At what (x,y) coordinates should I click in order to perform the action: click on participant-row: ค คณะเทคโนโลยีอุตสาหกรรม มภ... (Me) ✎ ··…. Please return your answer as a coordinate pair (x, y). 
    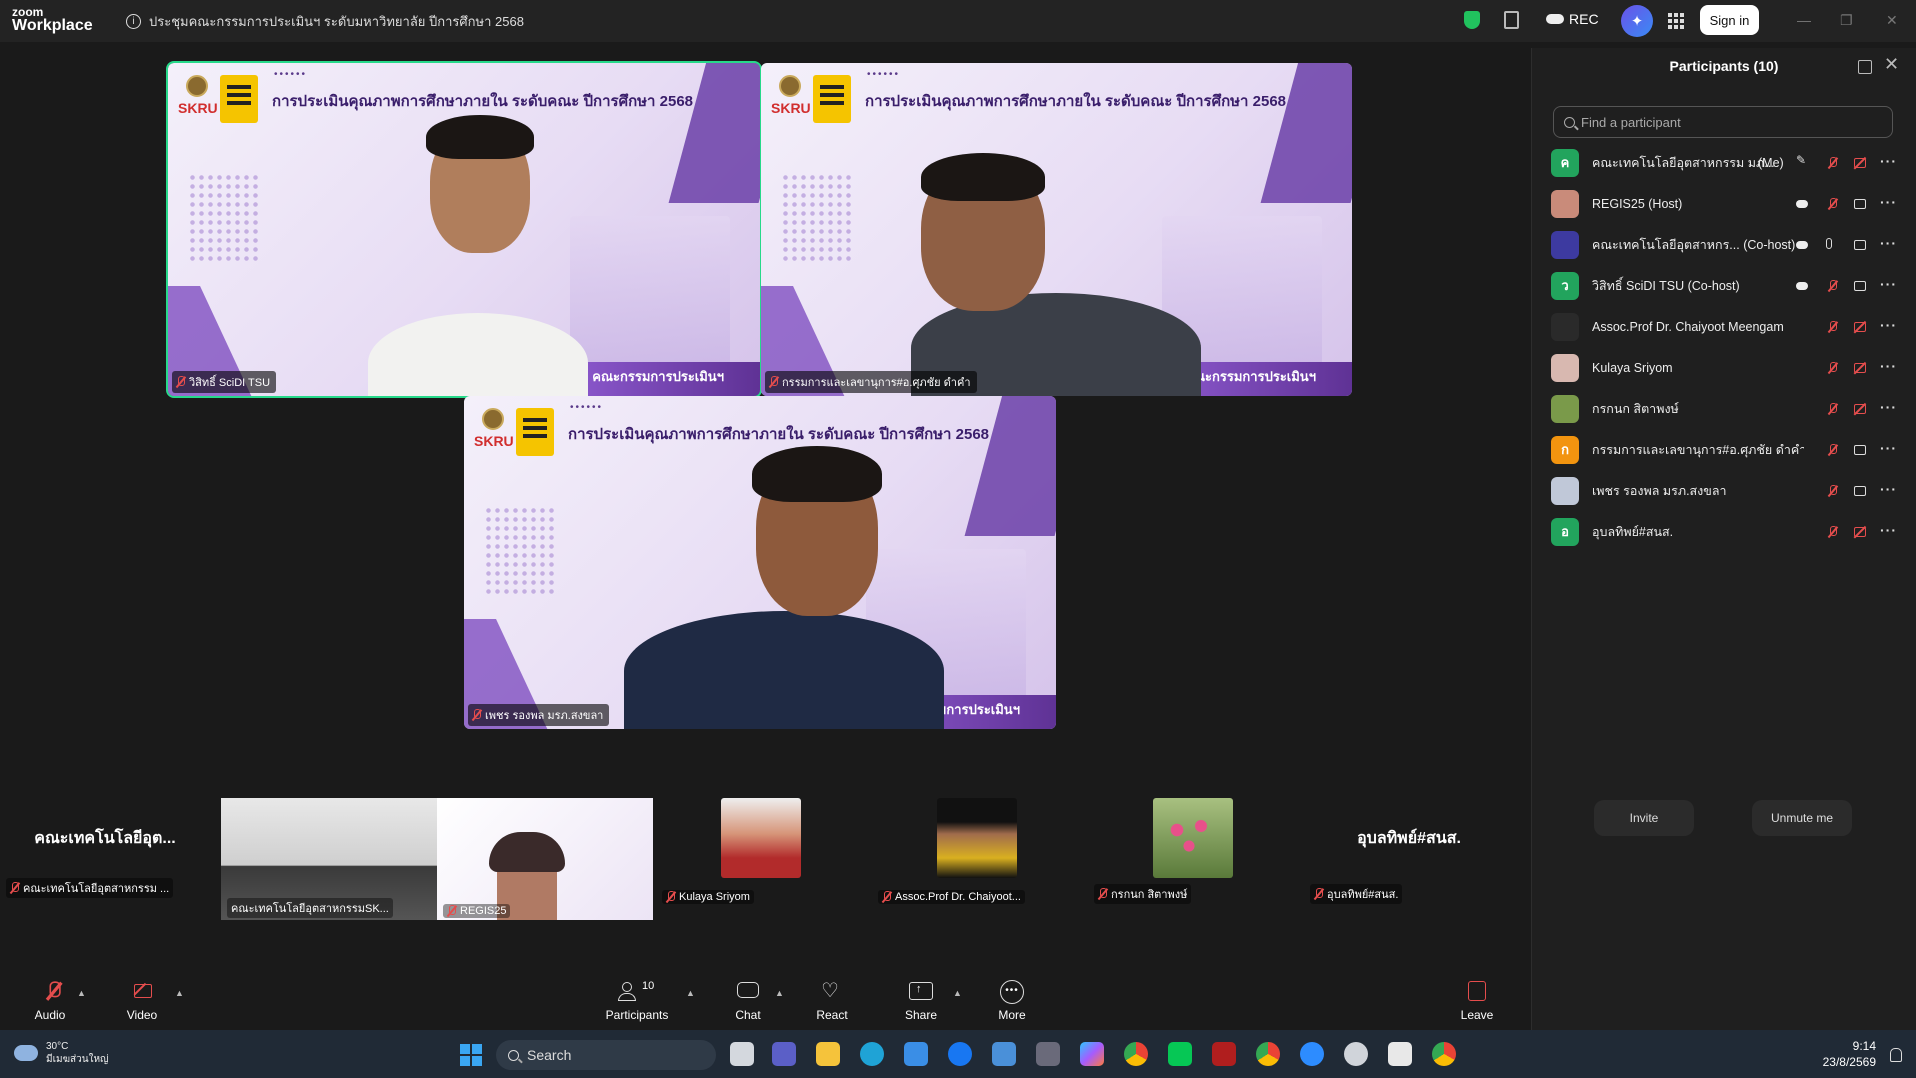
    Looking at the image, I should click on (1724, 162).